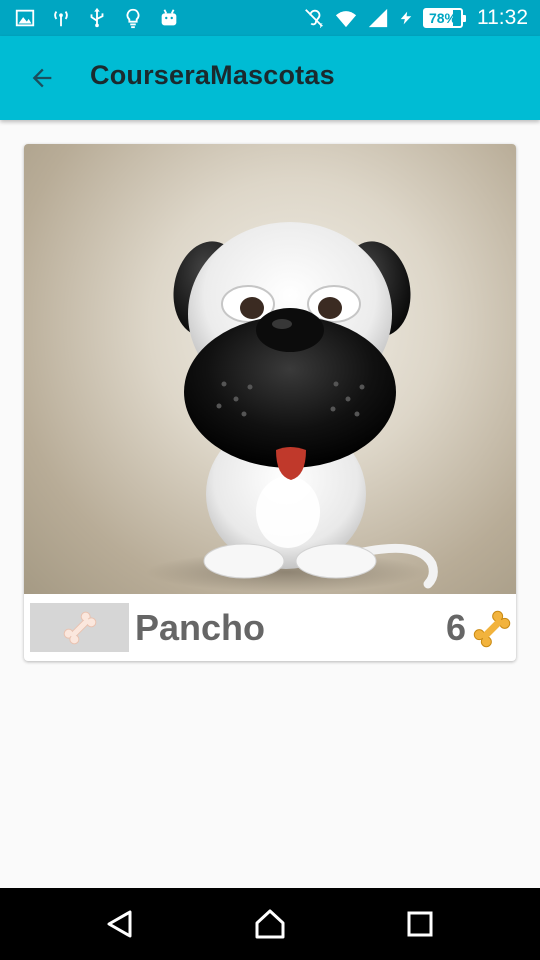 The height and width of the screenshot is (960, 540). I want to click on status-icons-right: T 78% 11:32, so click(415, 18).